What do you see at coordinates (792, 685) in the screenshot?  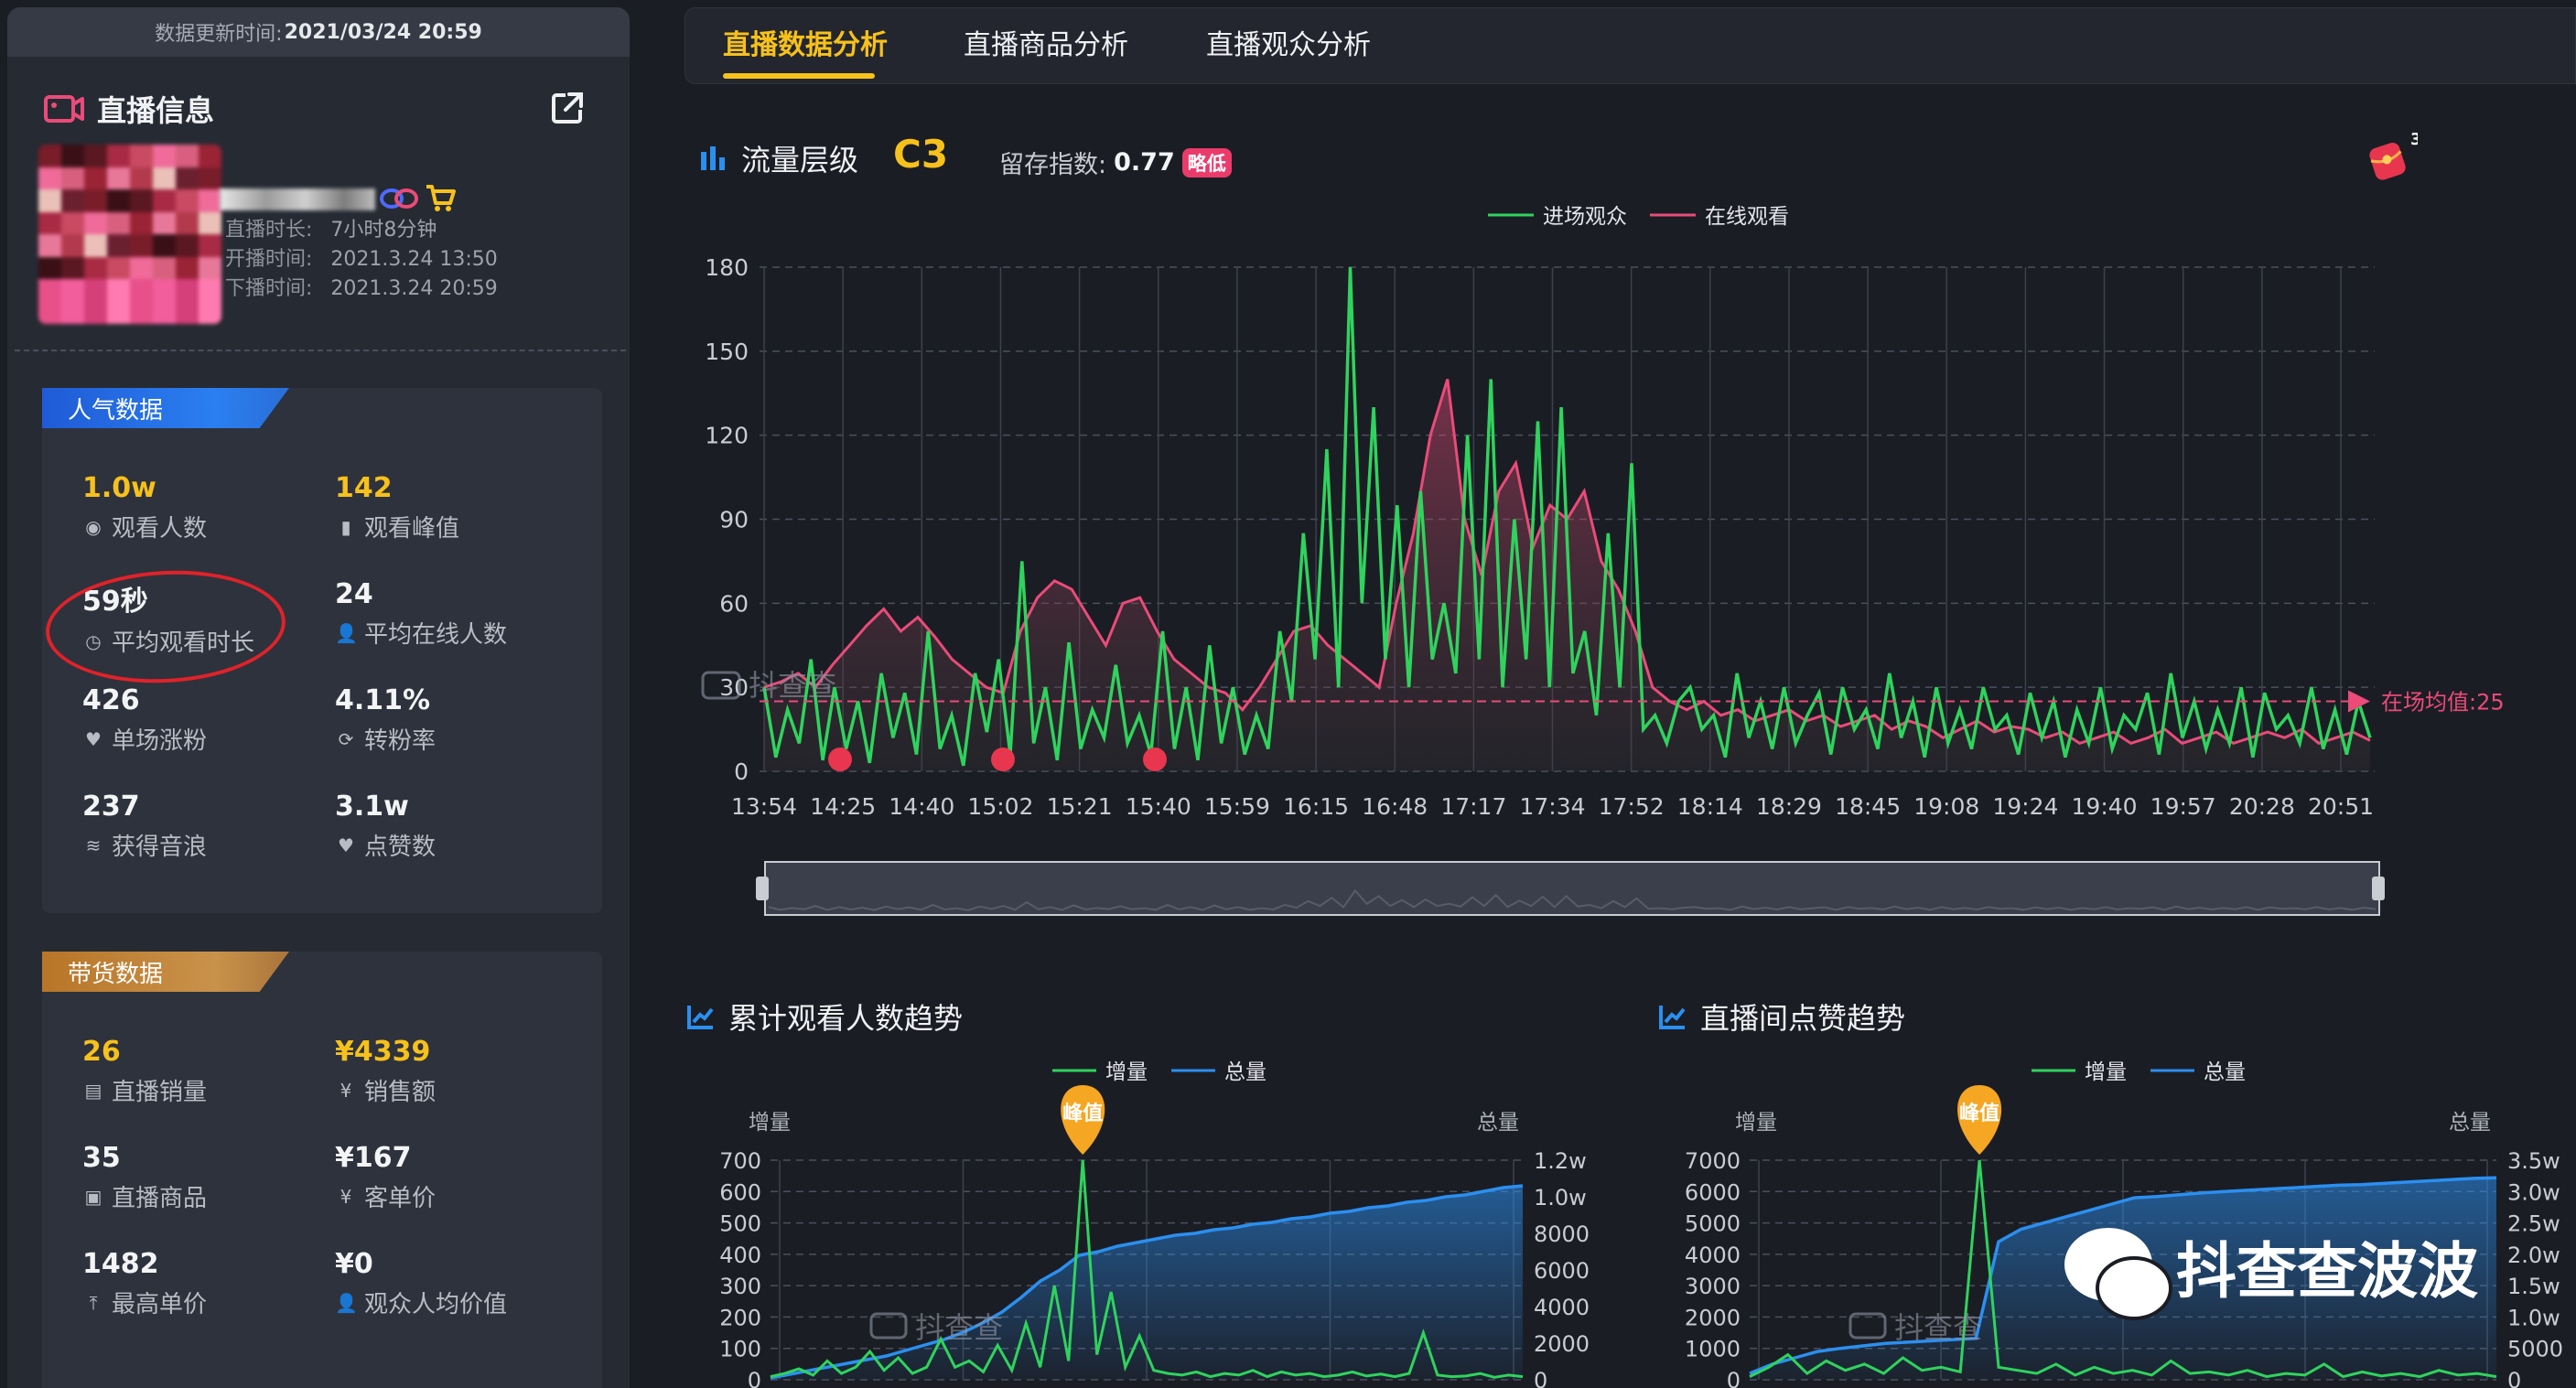 I see `watermark-text: 抖查查` at bounding box center [792, 685].